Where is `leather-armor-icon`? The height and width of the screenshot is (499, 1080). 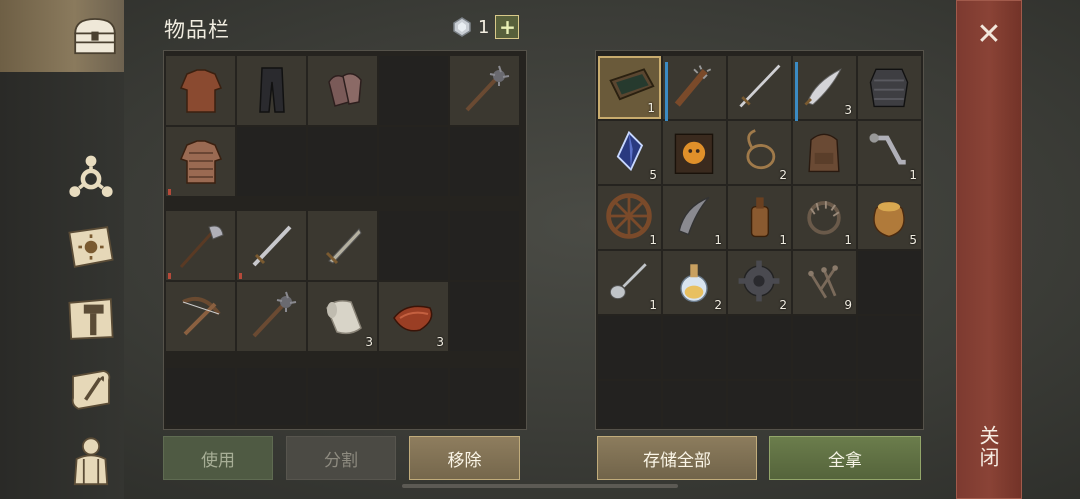
leather-armor-icon is located at coordinates (201, 91).